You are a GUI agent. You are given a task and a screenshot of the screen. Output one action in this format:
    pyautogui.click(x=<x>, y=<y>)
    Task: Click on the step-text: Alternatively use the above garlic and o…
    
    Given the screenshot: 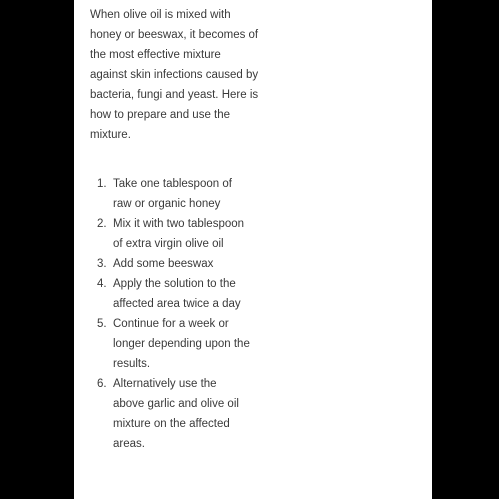 What is the action you would take?
    pyautogui.click(x=176, y=414)
    